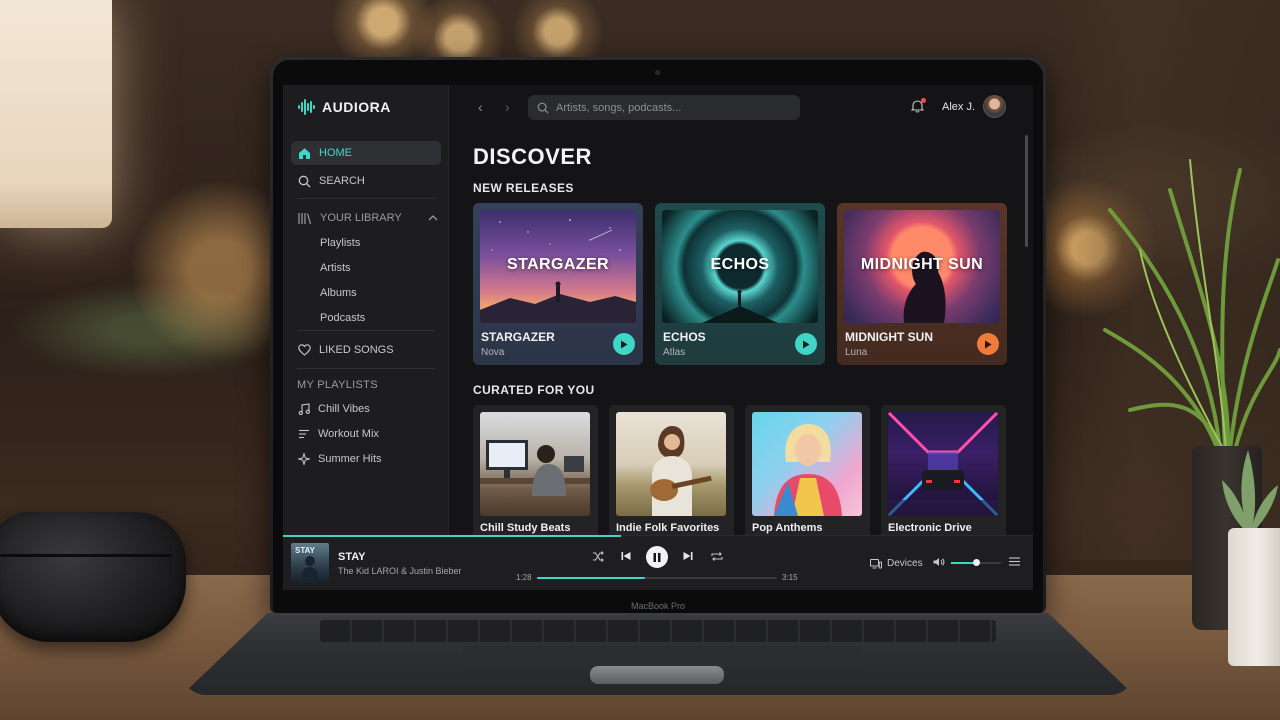 This screenshot has width=1280, height=720. I want to click on release-card: ECHOS ECHOS Atlas, so click(740, 284).